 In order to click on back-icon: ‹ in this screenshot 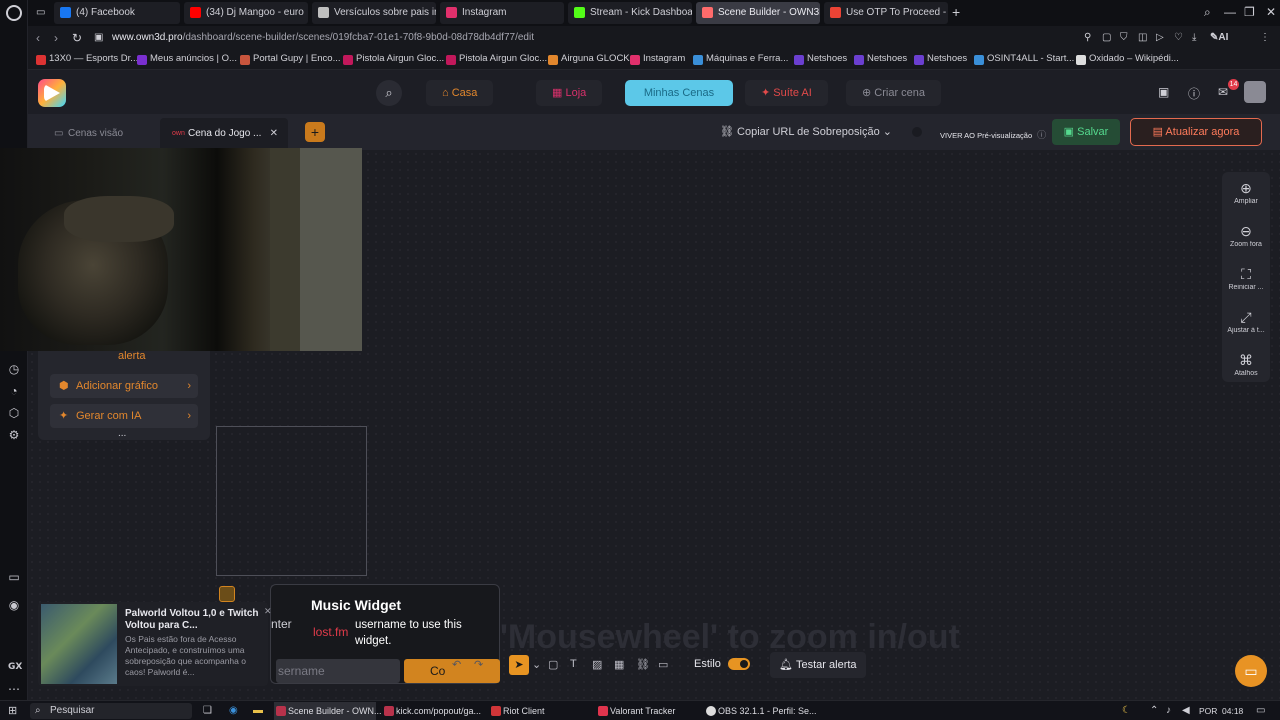, I will do `click(38, 38)`.